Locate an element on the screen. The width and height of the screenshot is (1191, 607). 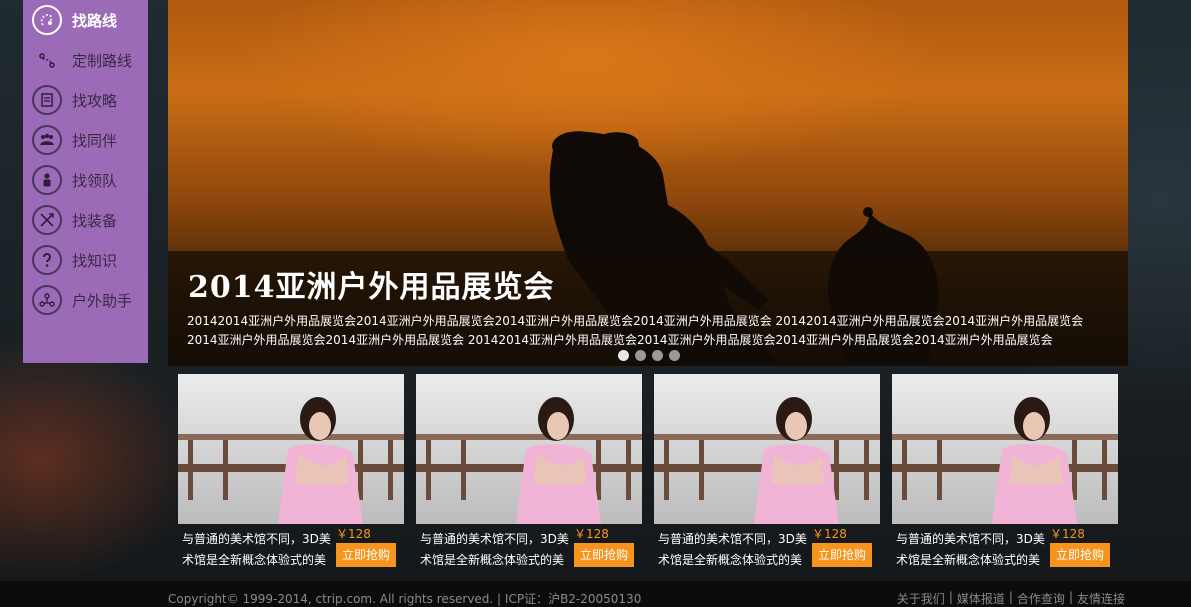
hero-title: 2014亚洲户外用品展览会 is located at coordinates (371, 284).